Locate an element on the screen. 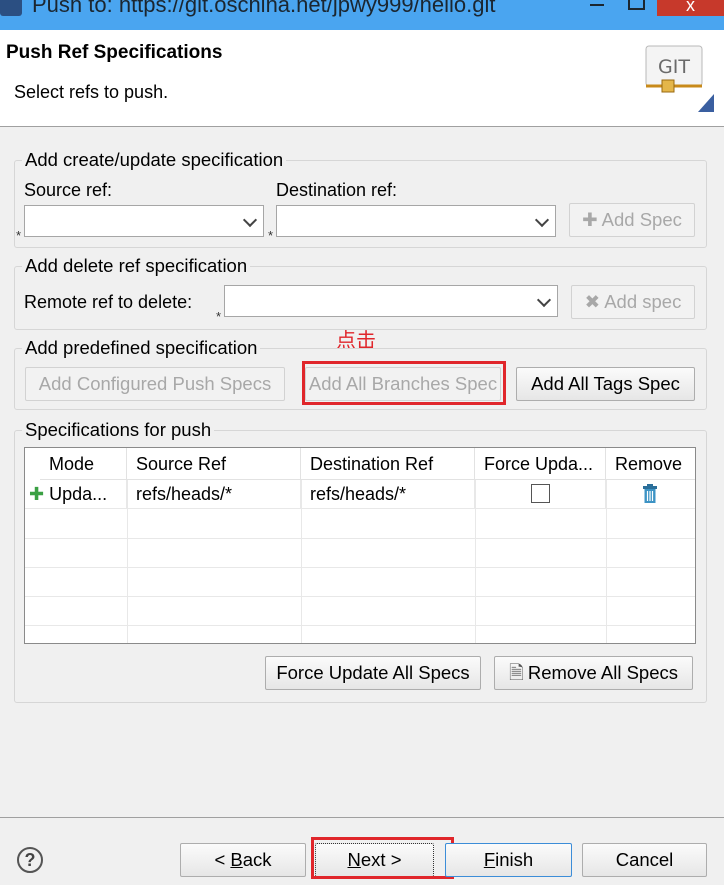 The width and height of the screenshot is (724, 885). add-configured-label: Add Configured Push Specs is located at coordinates (155, 383).